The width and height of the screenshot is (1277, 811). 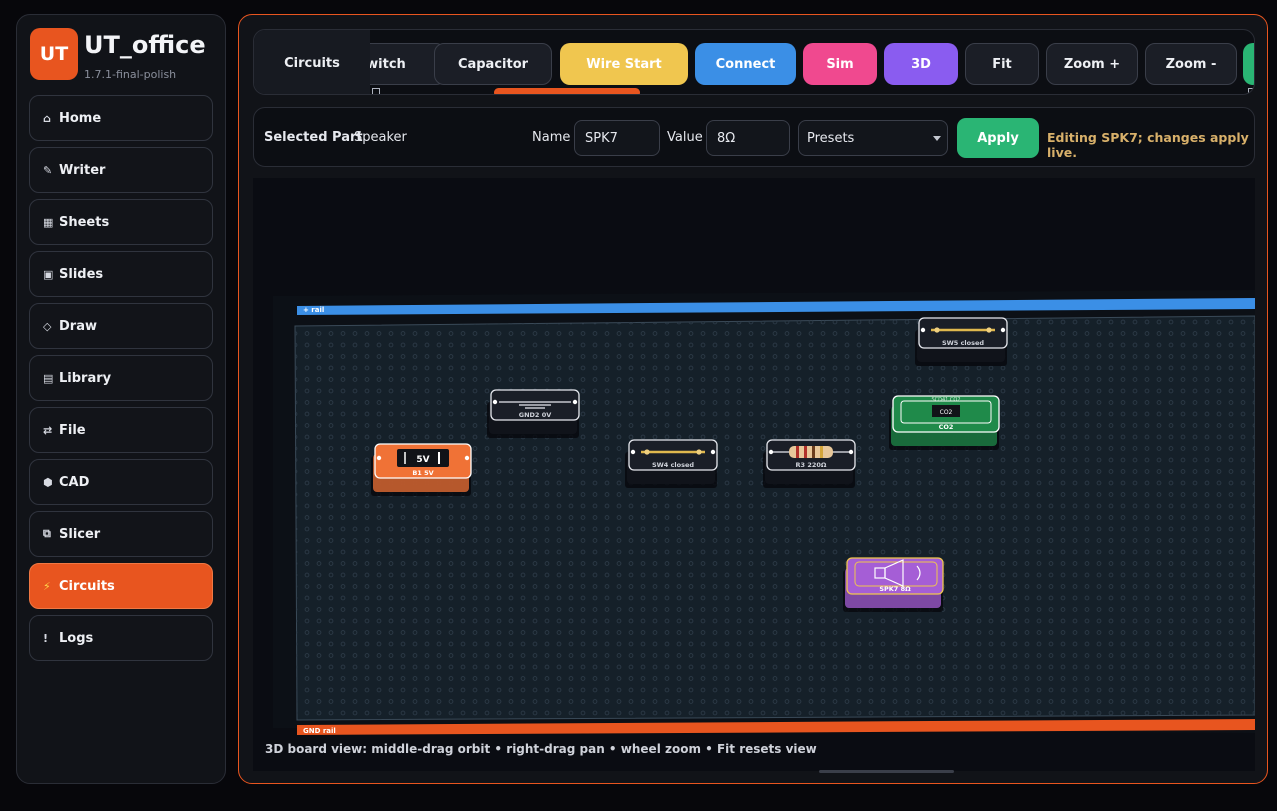 I want to click on part-label: SW4 closed, so click(x=673, y=465).